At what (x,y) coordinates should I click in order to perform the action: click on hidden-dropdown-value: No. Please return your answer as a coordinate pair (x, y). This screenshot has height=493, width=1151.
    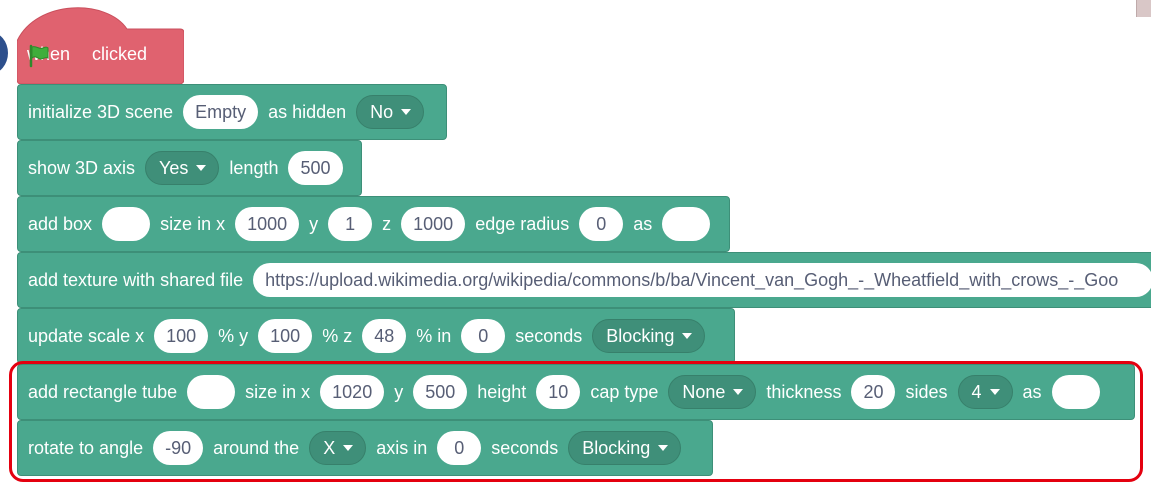
    Looking at the image, I should click on (382, 111).